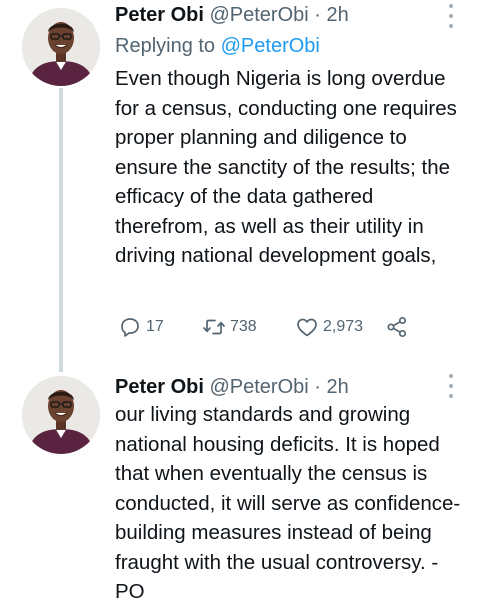 The width and height of the screenshot is (480, 607). I want to click on like-button: 2,973, so click(340, 327).